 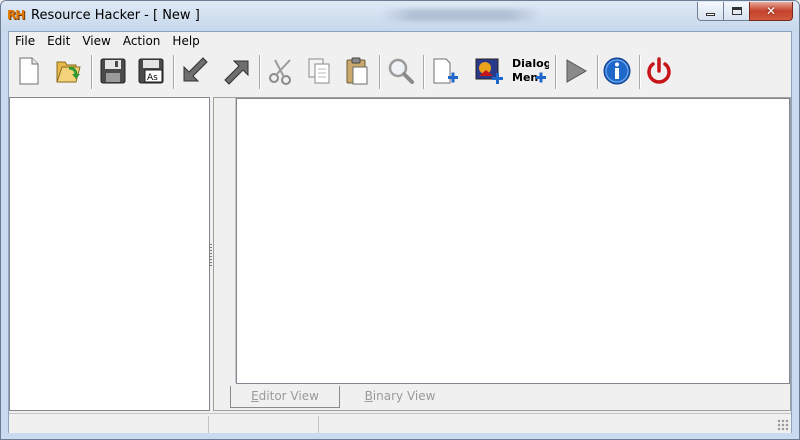 I want to click on power-icon, so click(x=659, y=70).